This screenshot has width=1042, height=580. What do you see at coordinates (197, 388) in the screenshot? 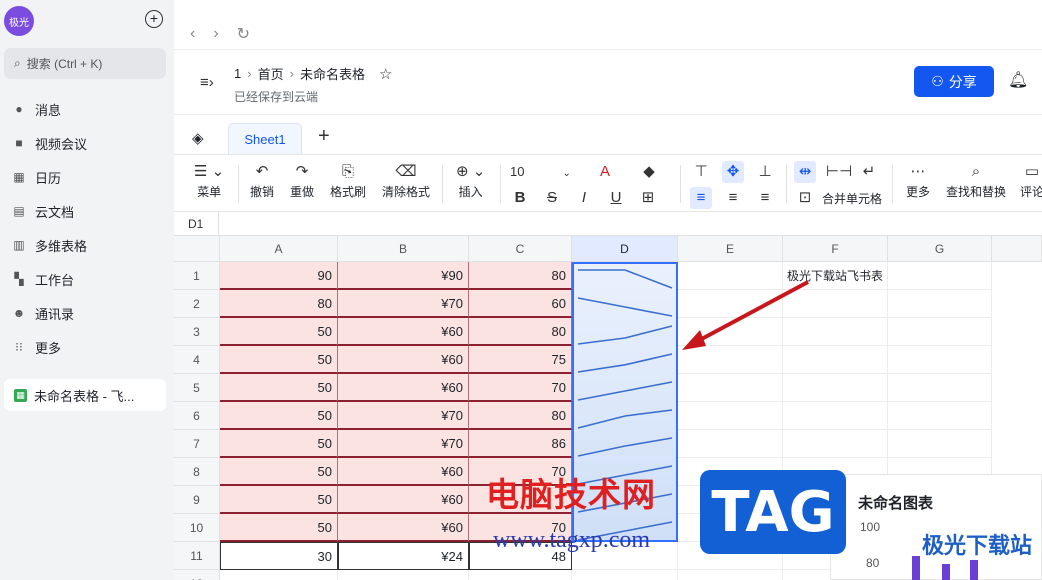
I see `row-header: 5` at bounding box center [197, 388].